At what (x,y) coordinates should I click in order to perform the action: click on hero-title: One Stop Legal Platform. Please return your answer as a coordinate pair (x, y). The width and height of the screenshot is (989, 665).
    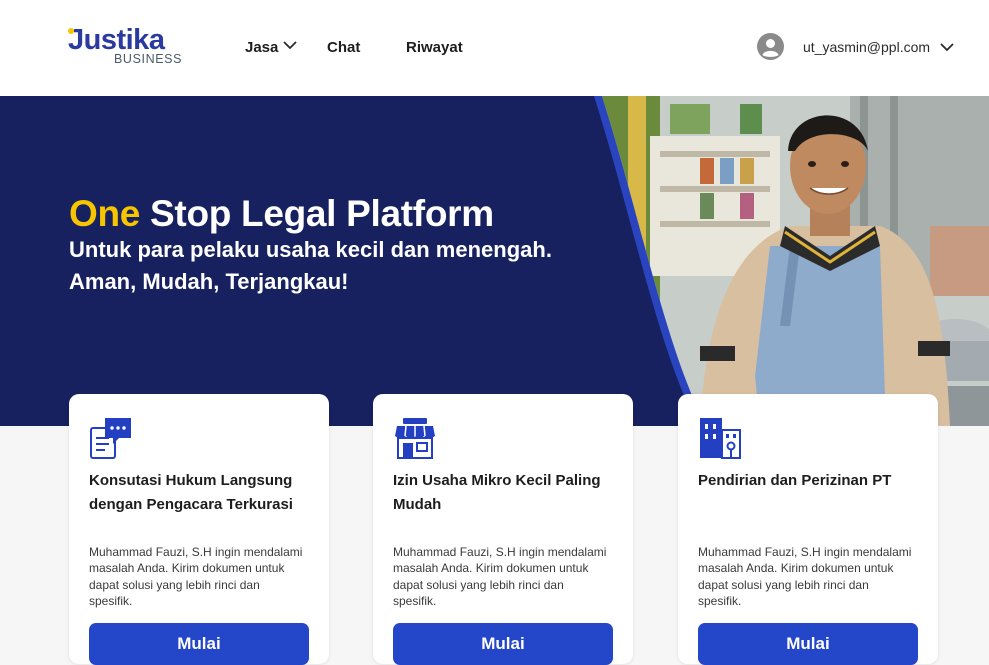
    Looking at the image, I should click on (281, 214).